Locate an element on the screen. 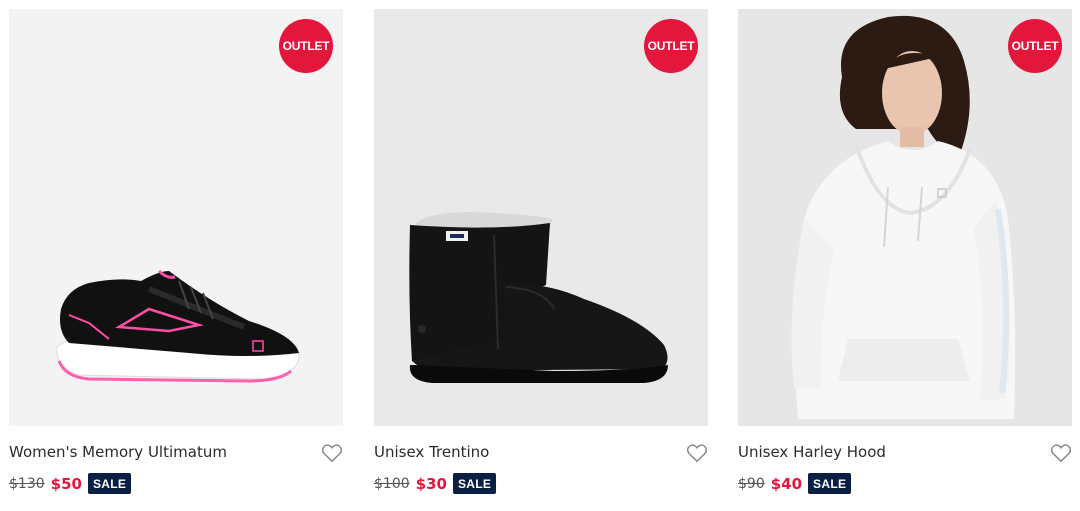 The image size is (1080, 511). product-name: Unisex Harley Hood is located at coordinates (812, 452).